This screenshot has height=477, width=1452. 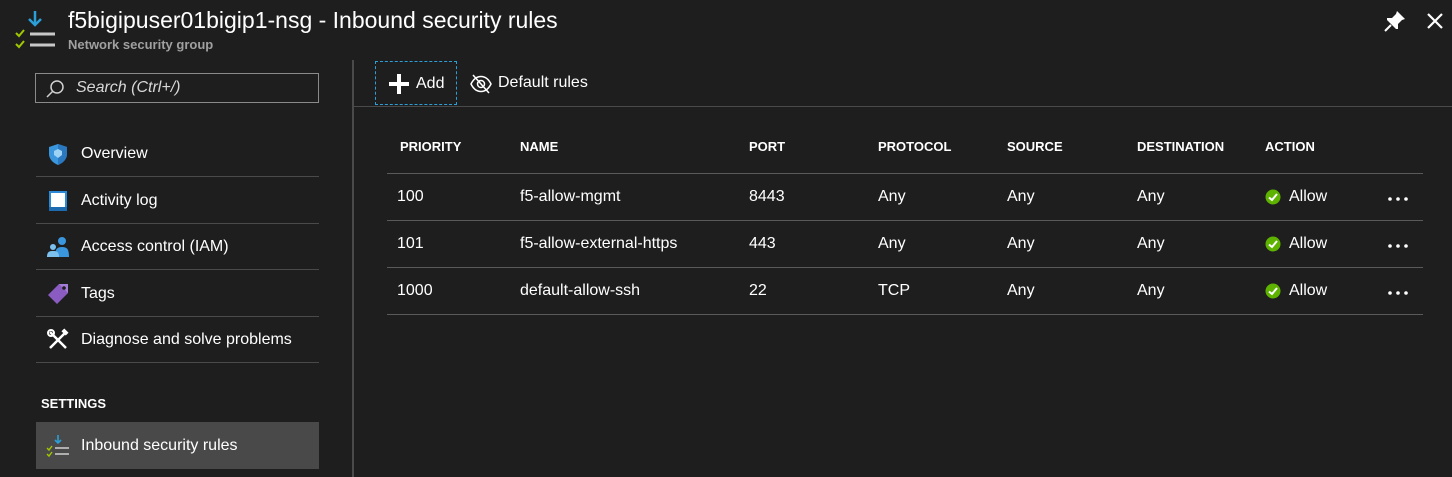 What do you see at coordinates (58, 338) in the screenshot?
I see `wrench-icon` at bounding box center [58, 338].